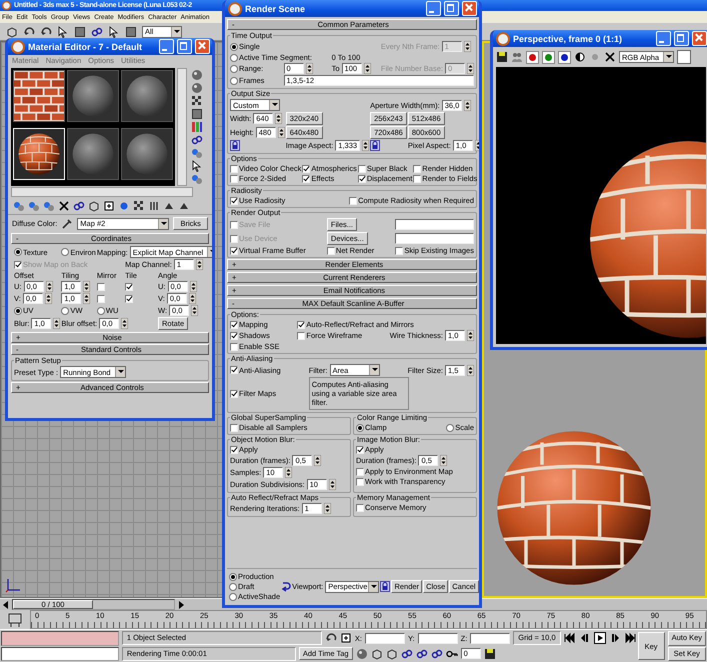 The width and height of the screenshot is (707, 662). I want to click on previous-frame-icon, so click(584, 638).